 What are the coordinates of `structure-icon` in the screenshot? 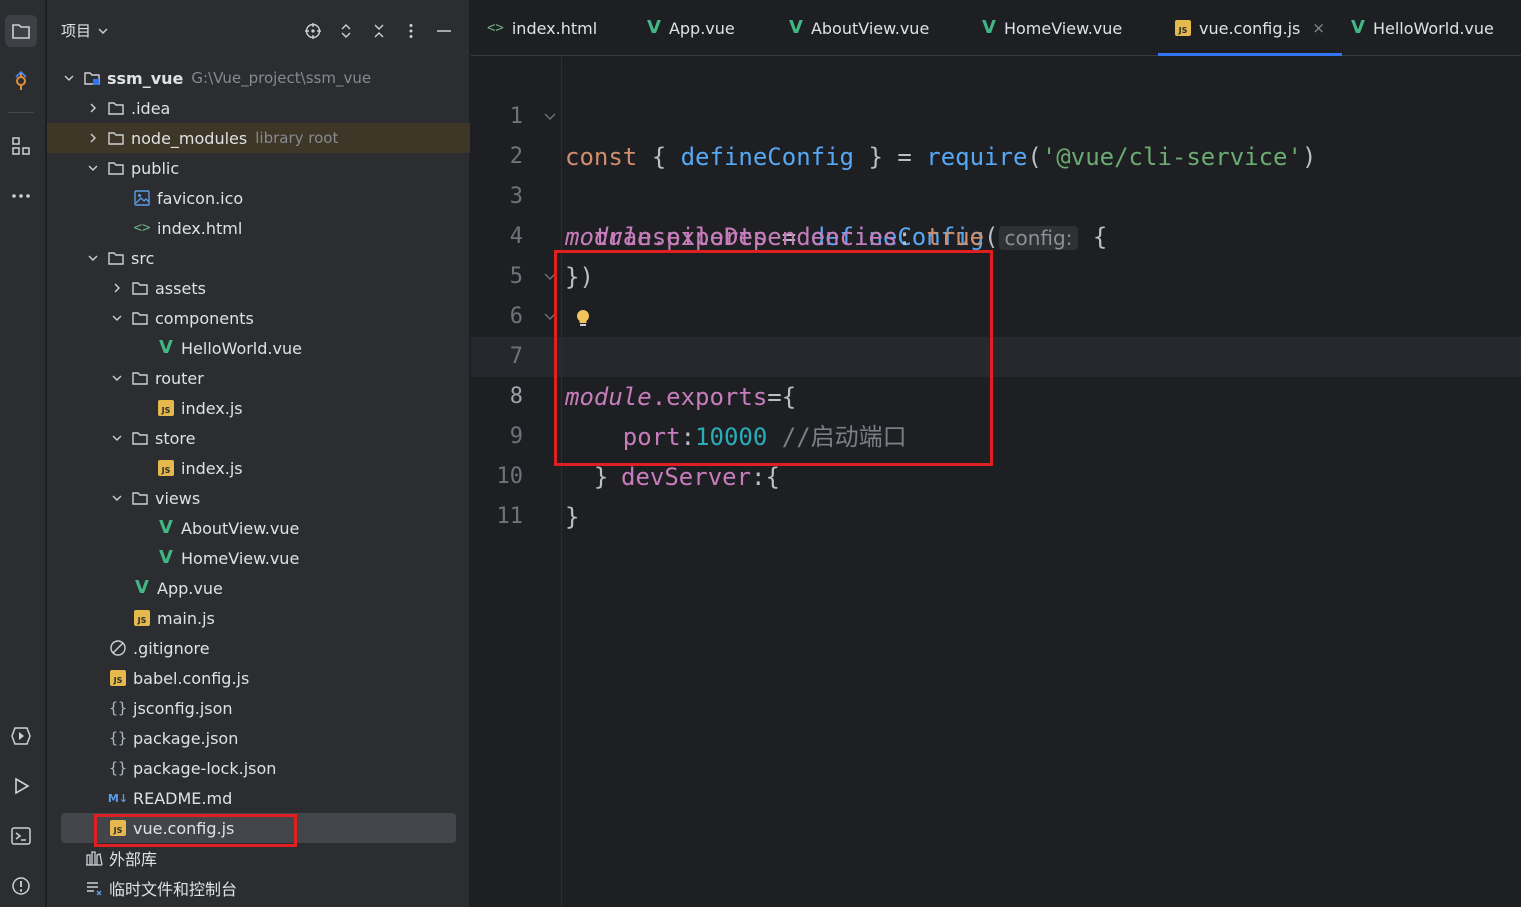 It's located at (21, 146).